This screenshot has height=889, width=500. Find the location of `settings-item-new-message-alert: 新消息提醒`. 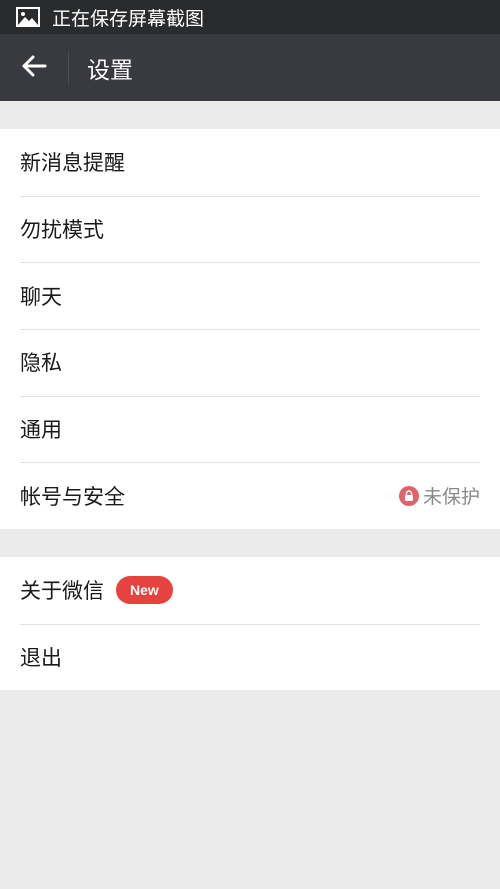

settings-item-new-message-alert: 新消息提醒 is located at coordinates (250, 162).